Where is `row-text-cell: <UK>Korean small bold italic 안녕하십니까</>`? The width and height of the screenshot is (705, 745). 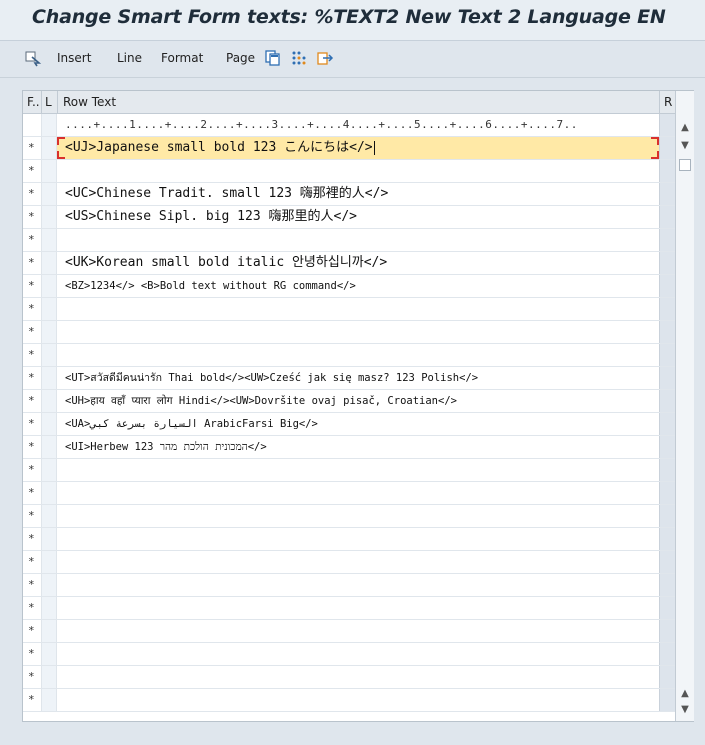
row-text-cell: <UK>Korean small bold italic 안녕하십니까</> is located at coordinates (358, 263).